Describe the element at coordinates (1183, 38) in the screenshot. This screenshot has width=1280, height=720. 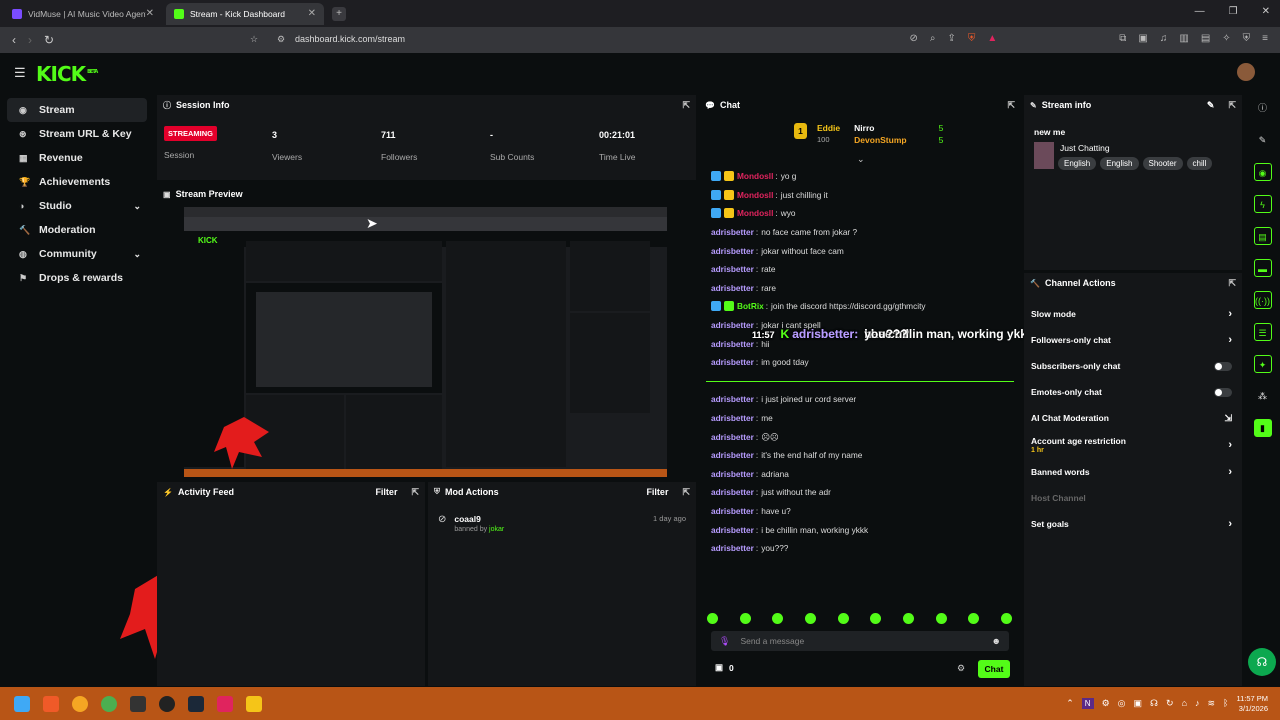
I see `sidebar-toggle-icon: ▥` at that location.